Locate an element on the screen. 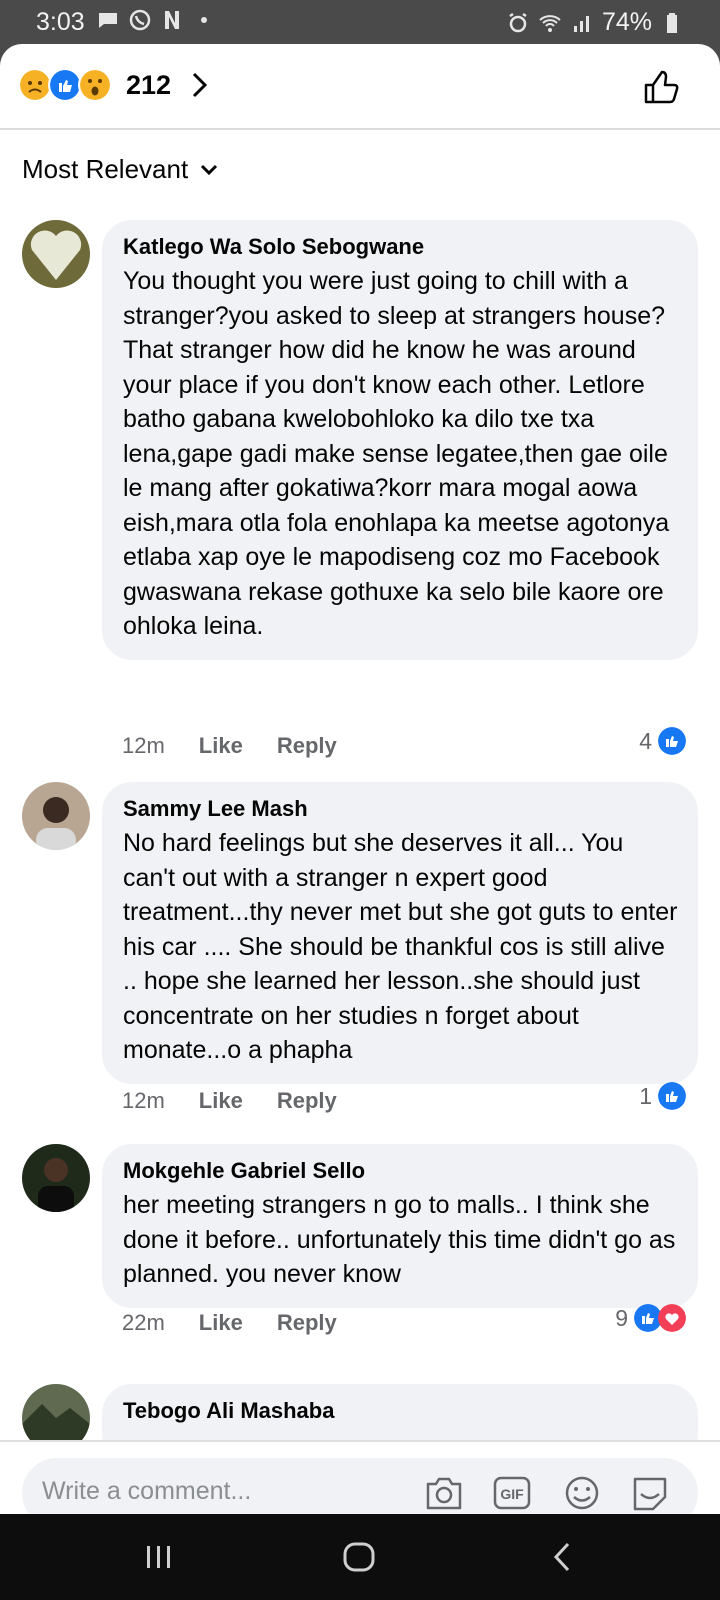 This screenshot has width=720, height=1600. back-icon is located at coordinates (563, 1557).